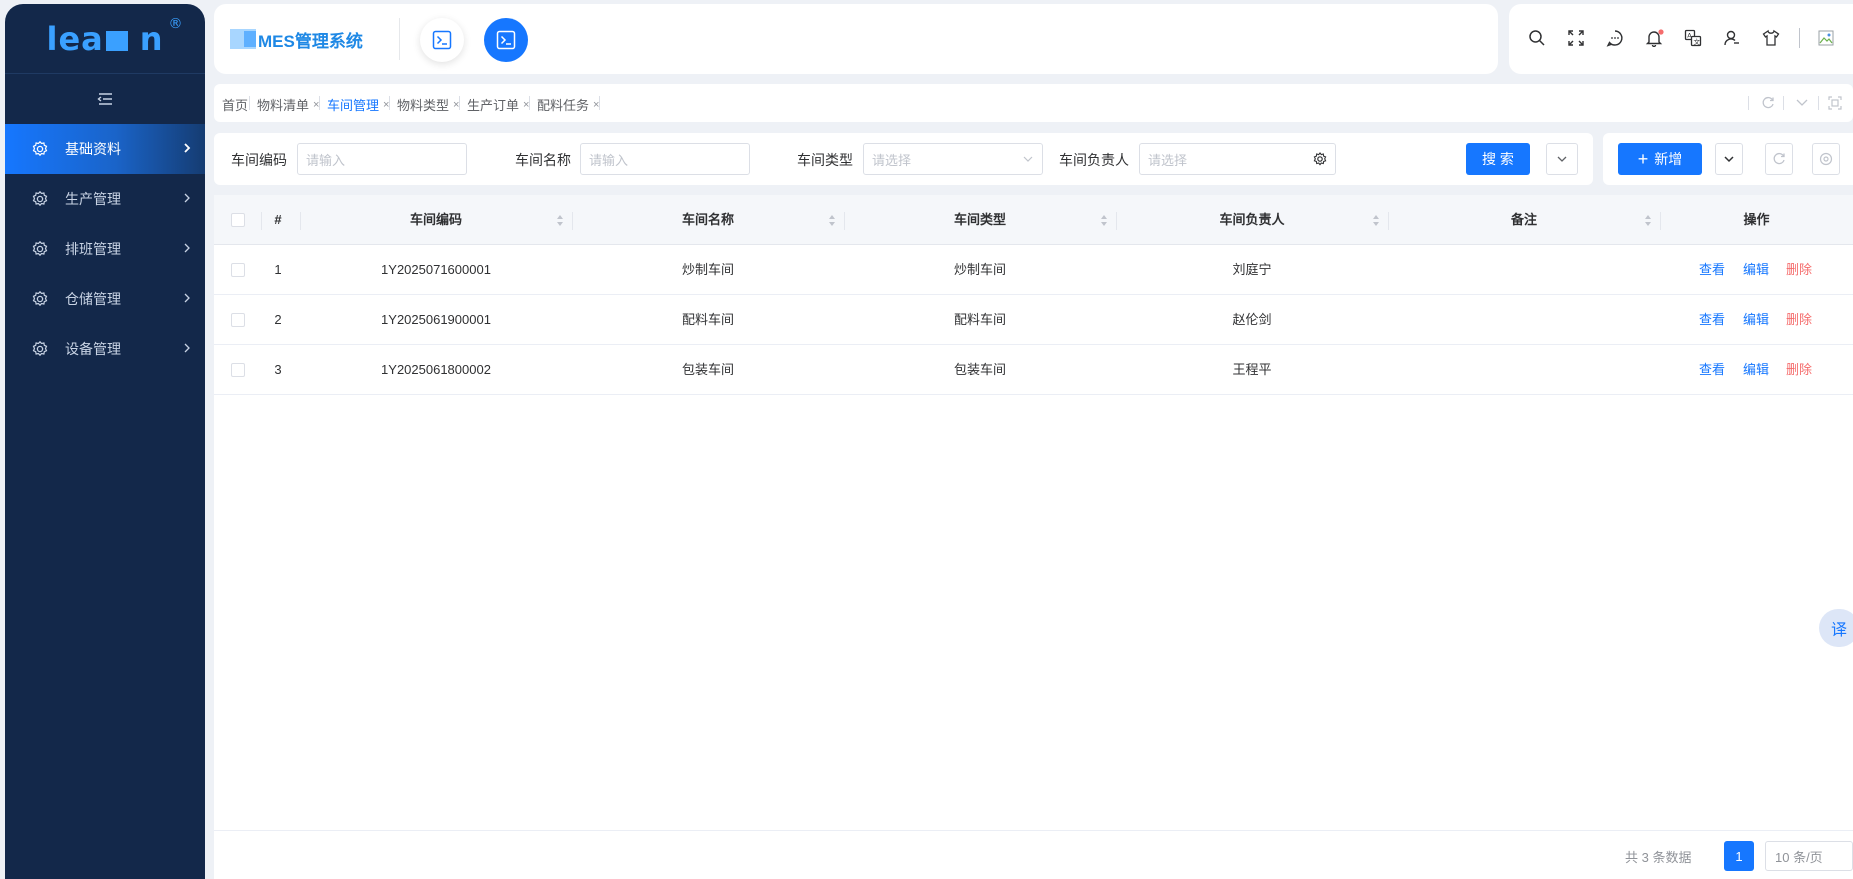  Describe the element at coordinates (93, 349) in the screenshot. I see `sidebar-item-label: 设备管理` at that location.